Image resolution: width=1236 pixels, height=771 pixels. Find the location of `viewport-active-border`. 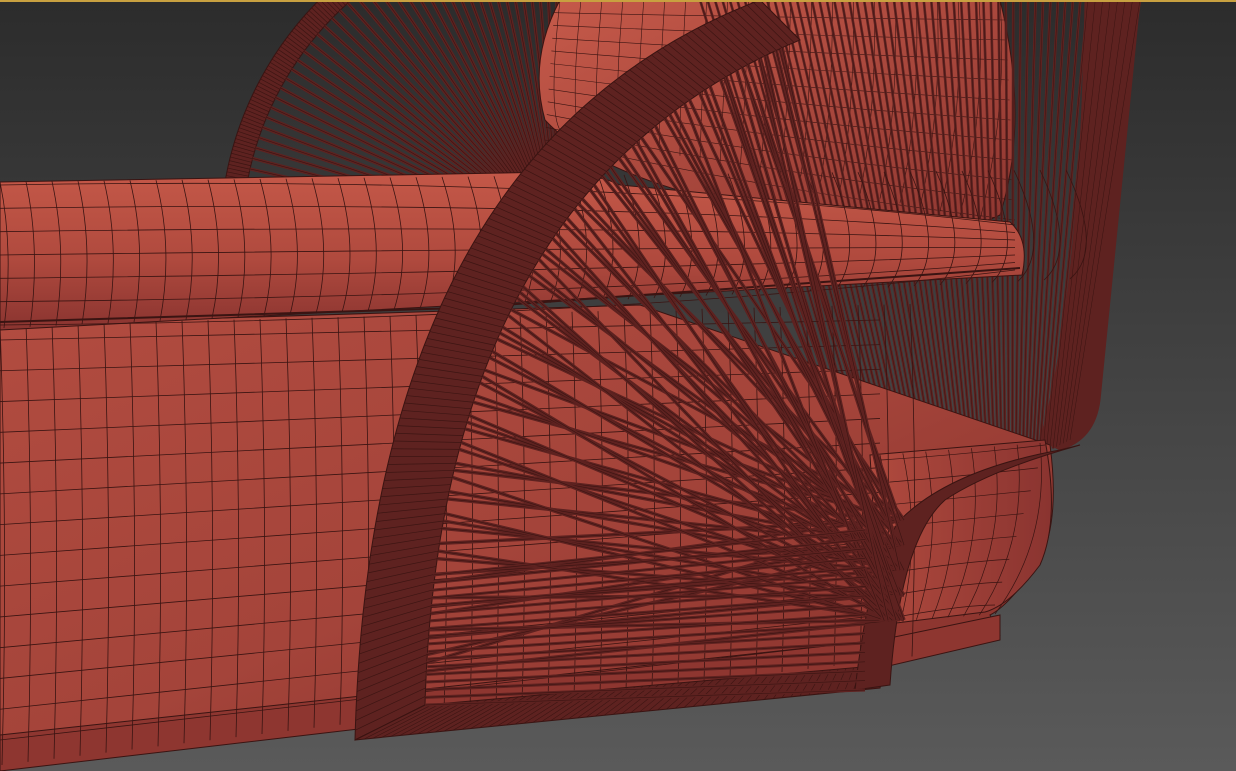

viewport-active-border is located at coordinates (618, 1).